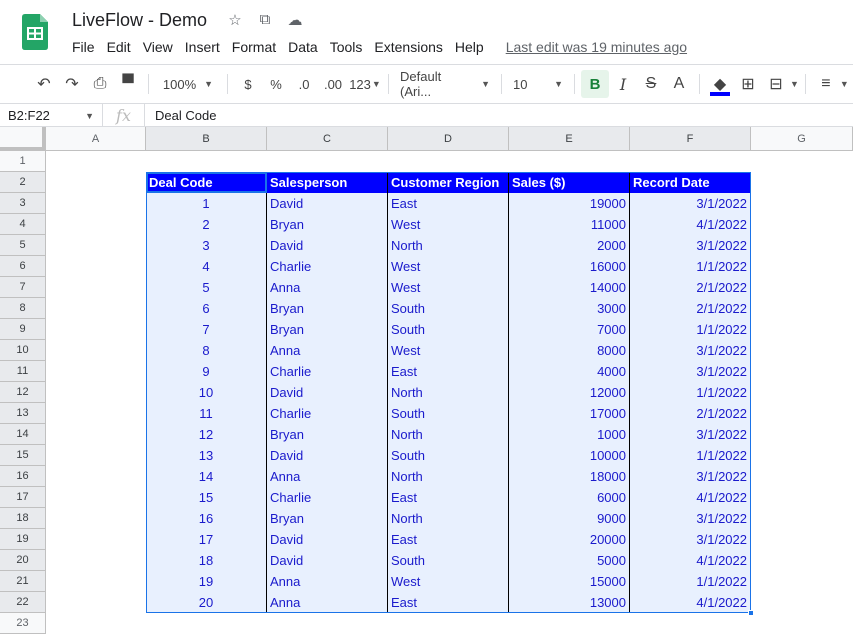 The height and width of the screenshot is (636, 853). Describe the element at coordinates (23, 371) in the screenshot. I see `row-header-11: 11` at that location.